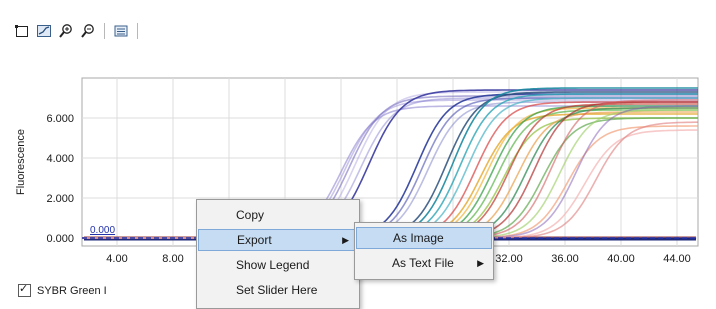 This screenshot has width=716, height=309. I want to click on menu-item-label: Export, so click(254, 240).